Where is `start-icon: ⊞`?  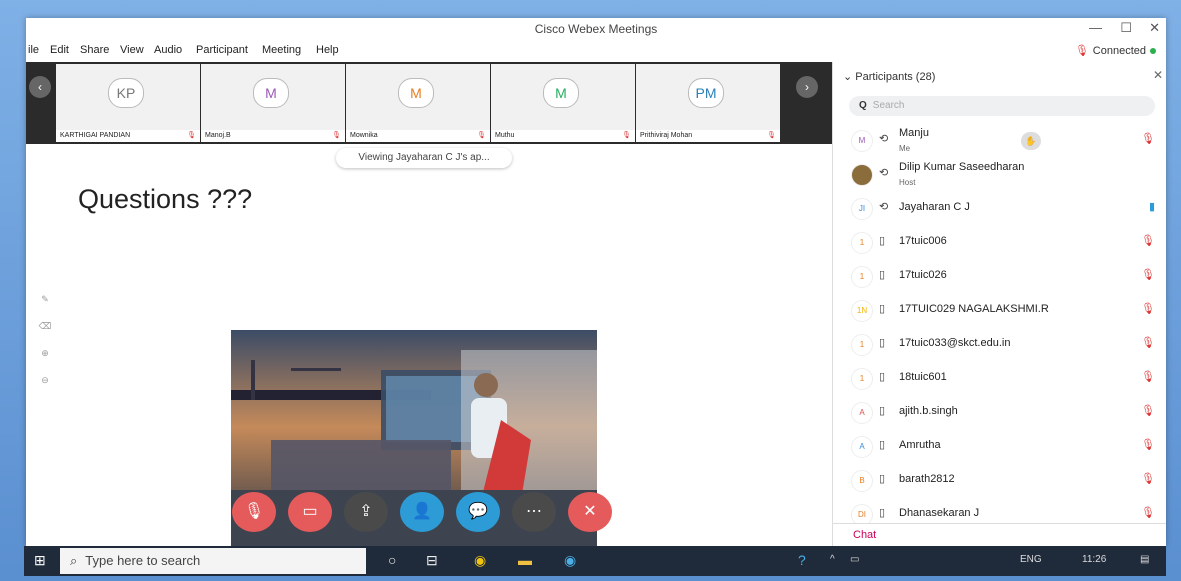 start-icon: ⊞ is located at coordinates (40, 560).